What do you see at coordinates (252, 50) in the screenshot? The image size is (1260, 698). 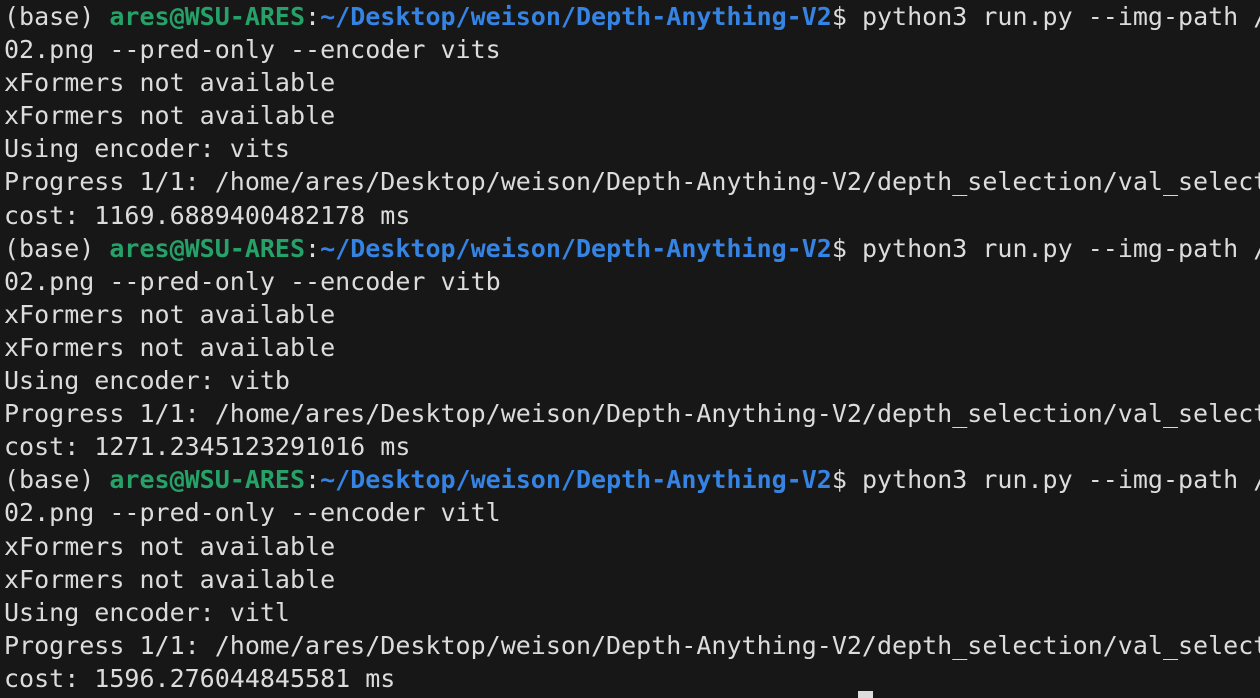 I see `command-wrap-line: 02.png --pred-only --encoder vits` at bounding box center [252, 50].